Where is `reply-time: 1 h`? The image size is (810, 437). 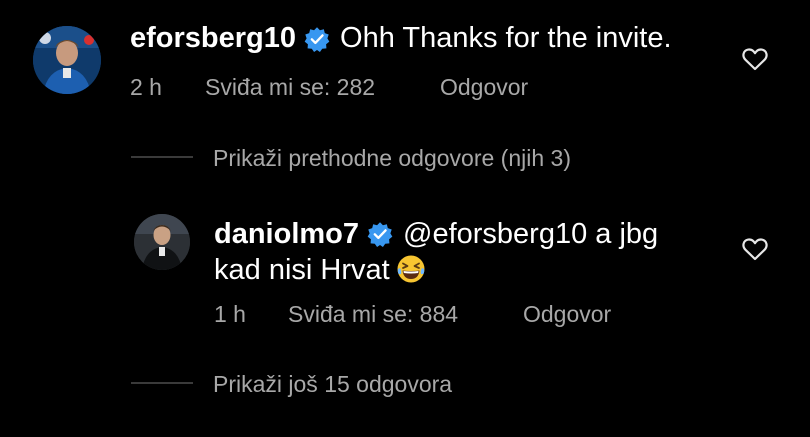 reply-time: 1 h is located at coordinates (230, 314).